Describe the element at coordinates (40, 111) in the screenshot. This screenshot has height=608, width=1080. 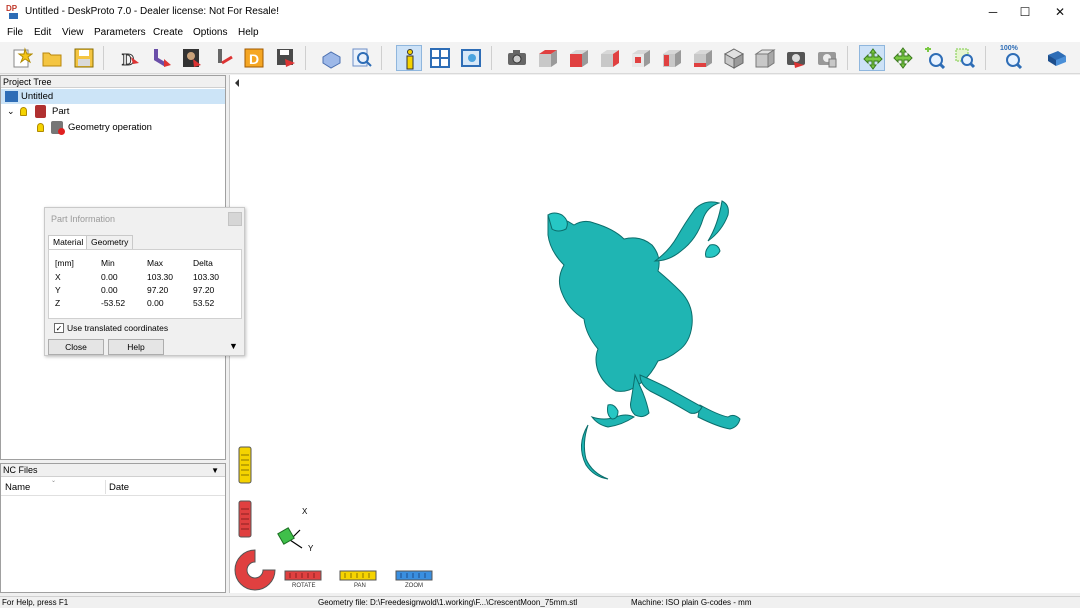
I see `part-icon` at that location.